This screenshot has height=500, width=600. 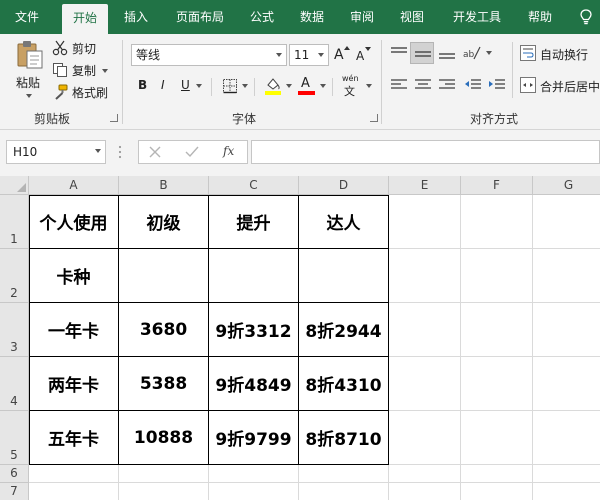 I want to click on cell-a5: 五年卡, so click(x=74, y=438).